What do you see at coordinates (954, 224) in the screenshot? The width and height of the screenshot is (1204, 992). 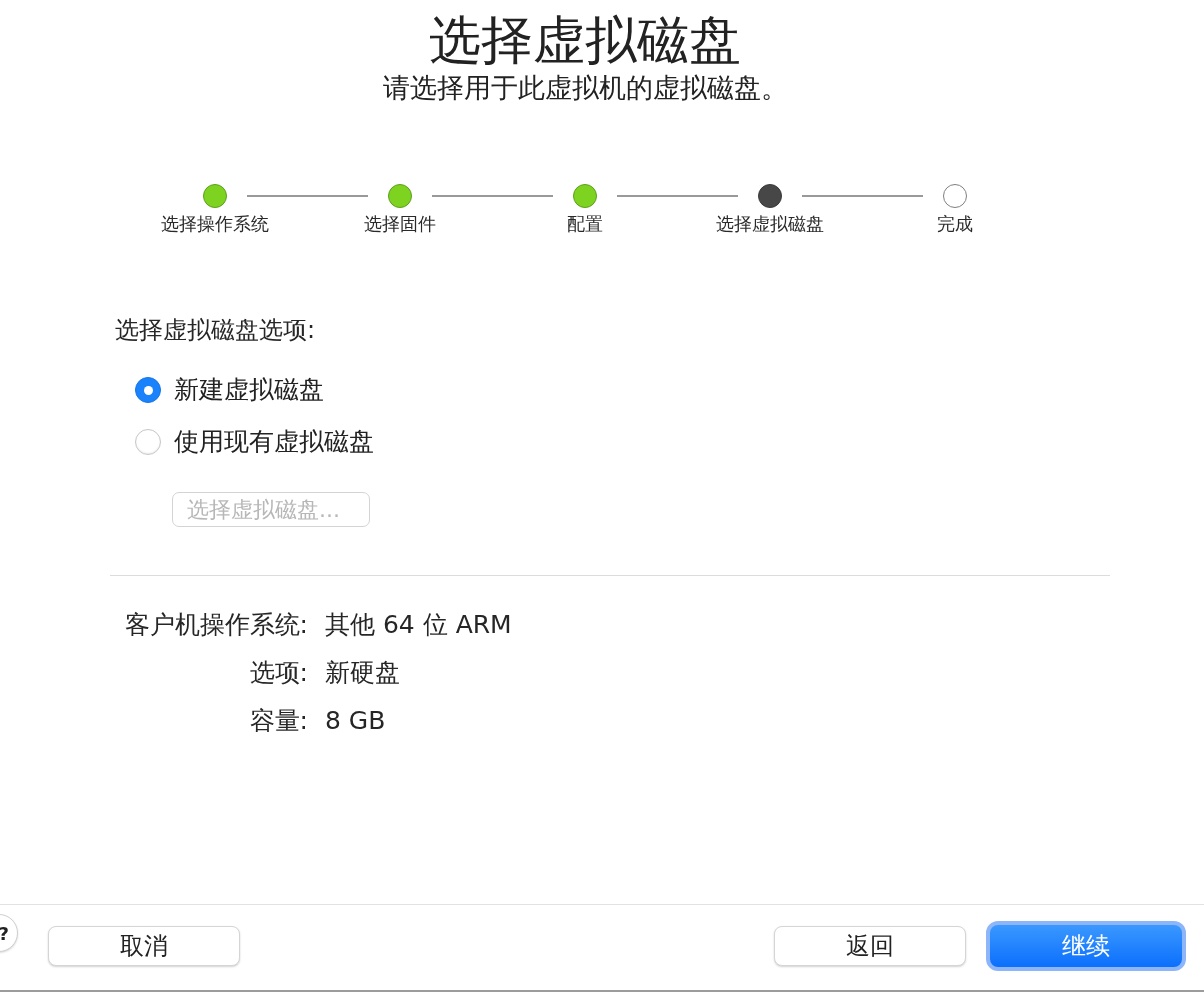 I see `step-label: 完成` at bounding box center [954, 224].